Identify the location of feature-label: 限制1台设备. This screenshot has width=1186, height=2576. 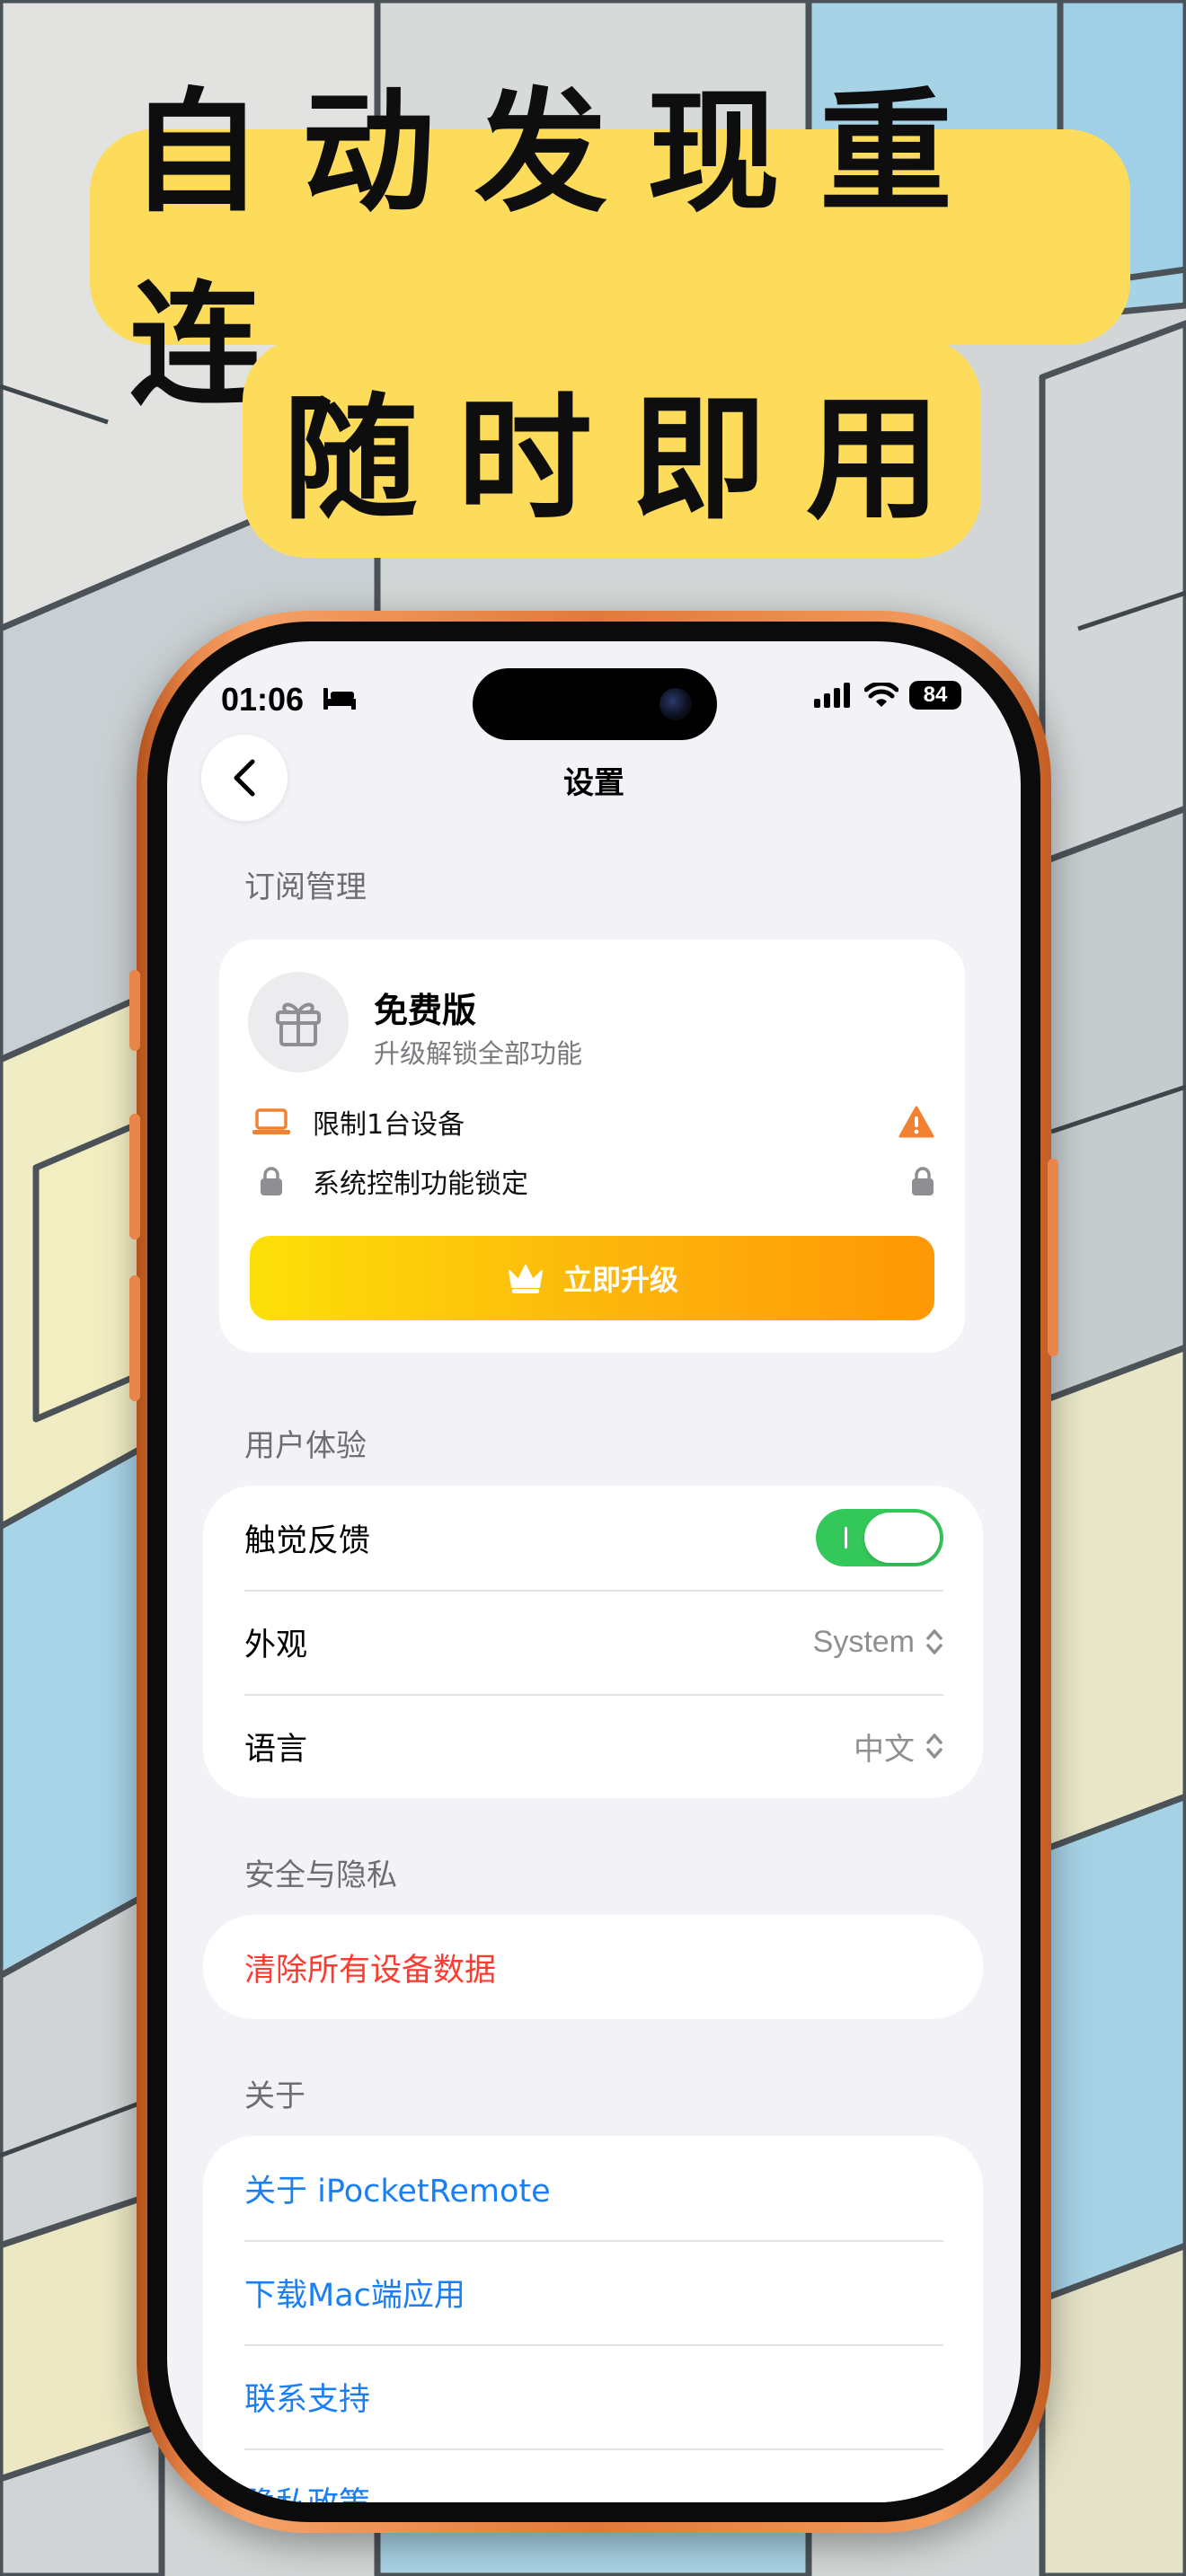
(389, 1125).